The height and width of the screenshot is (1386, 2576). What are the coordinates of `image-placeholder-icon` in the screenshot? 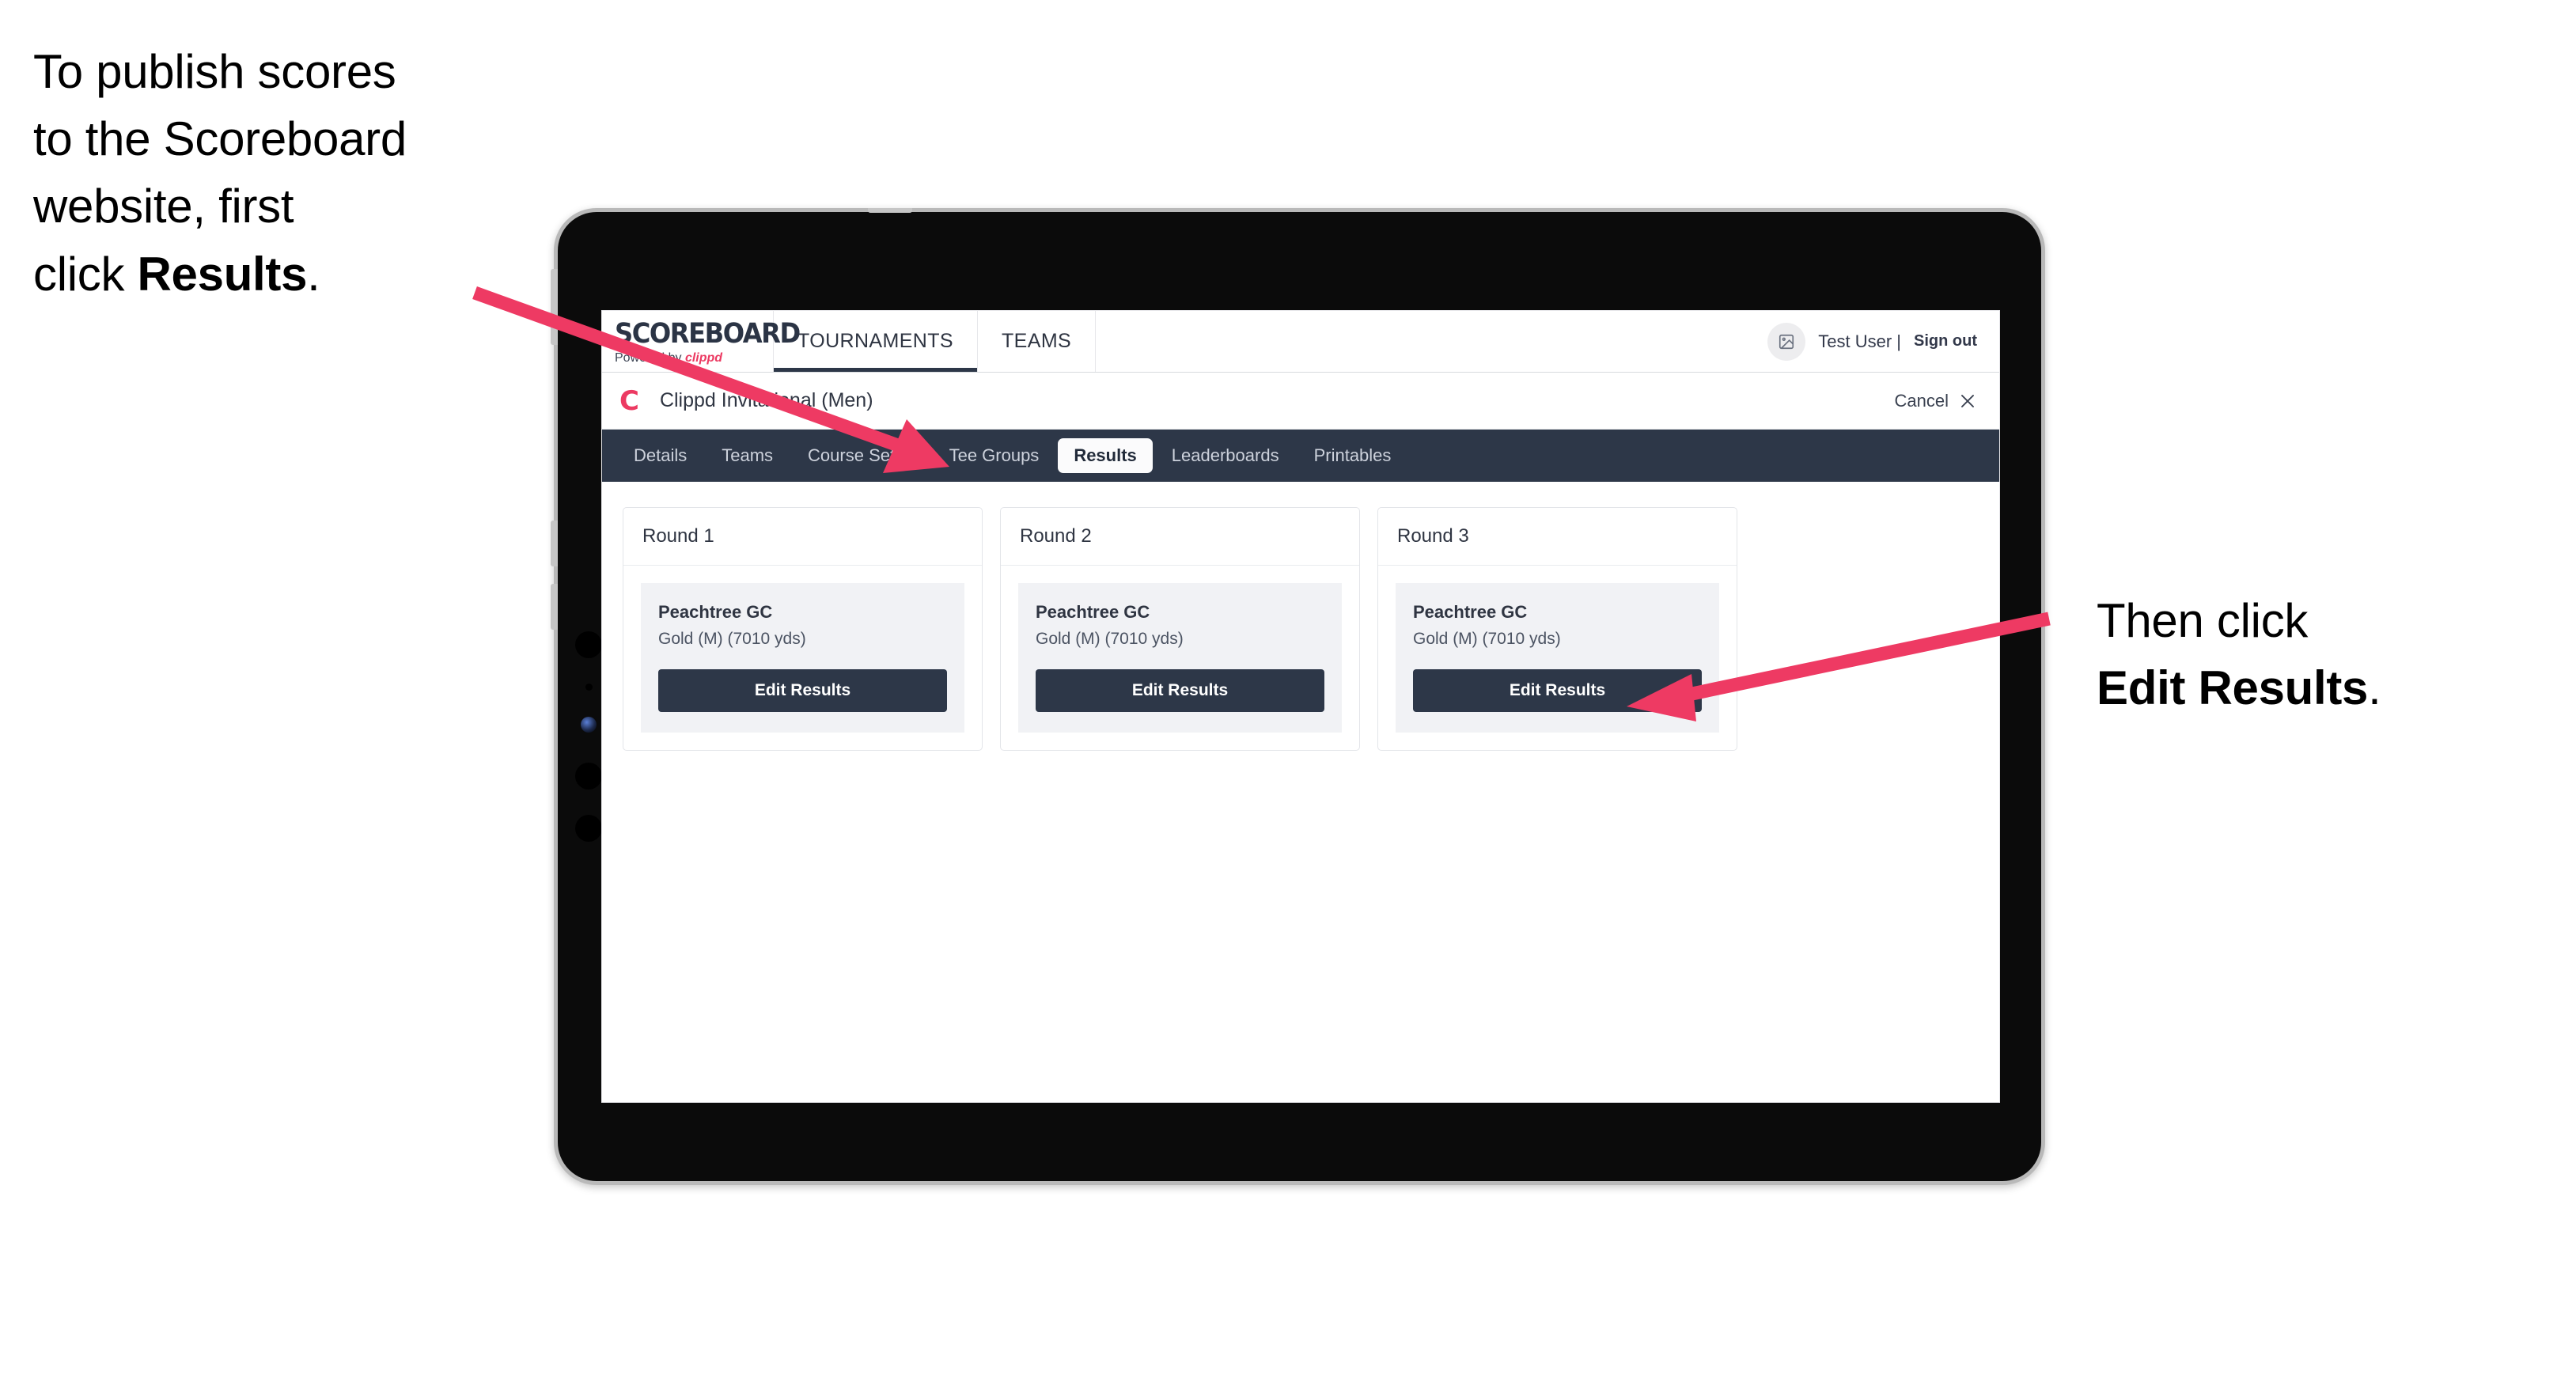 It's located at (1786, 342).